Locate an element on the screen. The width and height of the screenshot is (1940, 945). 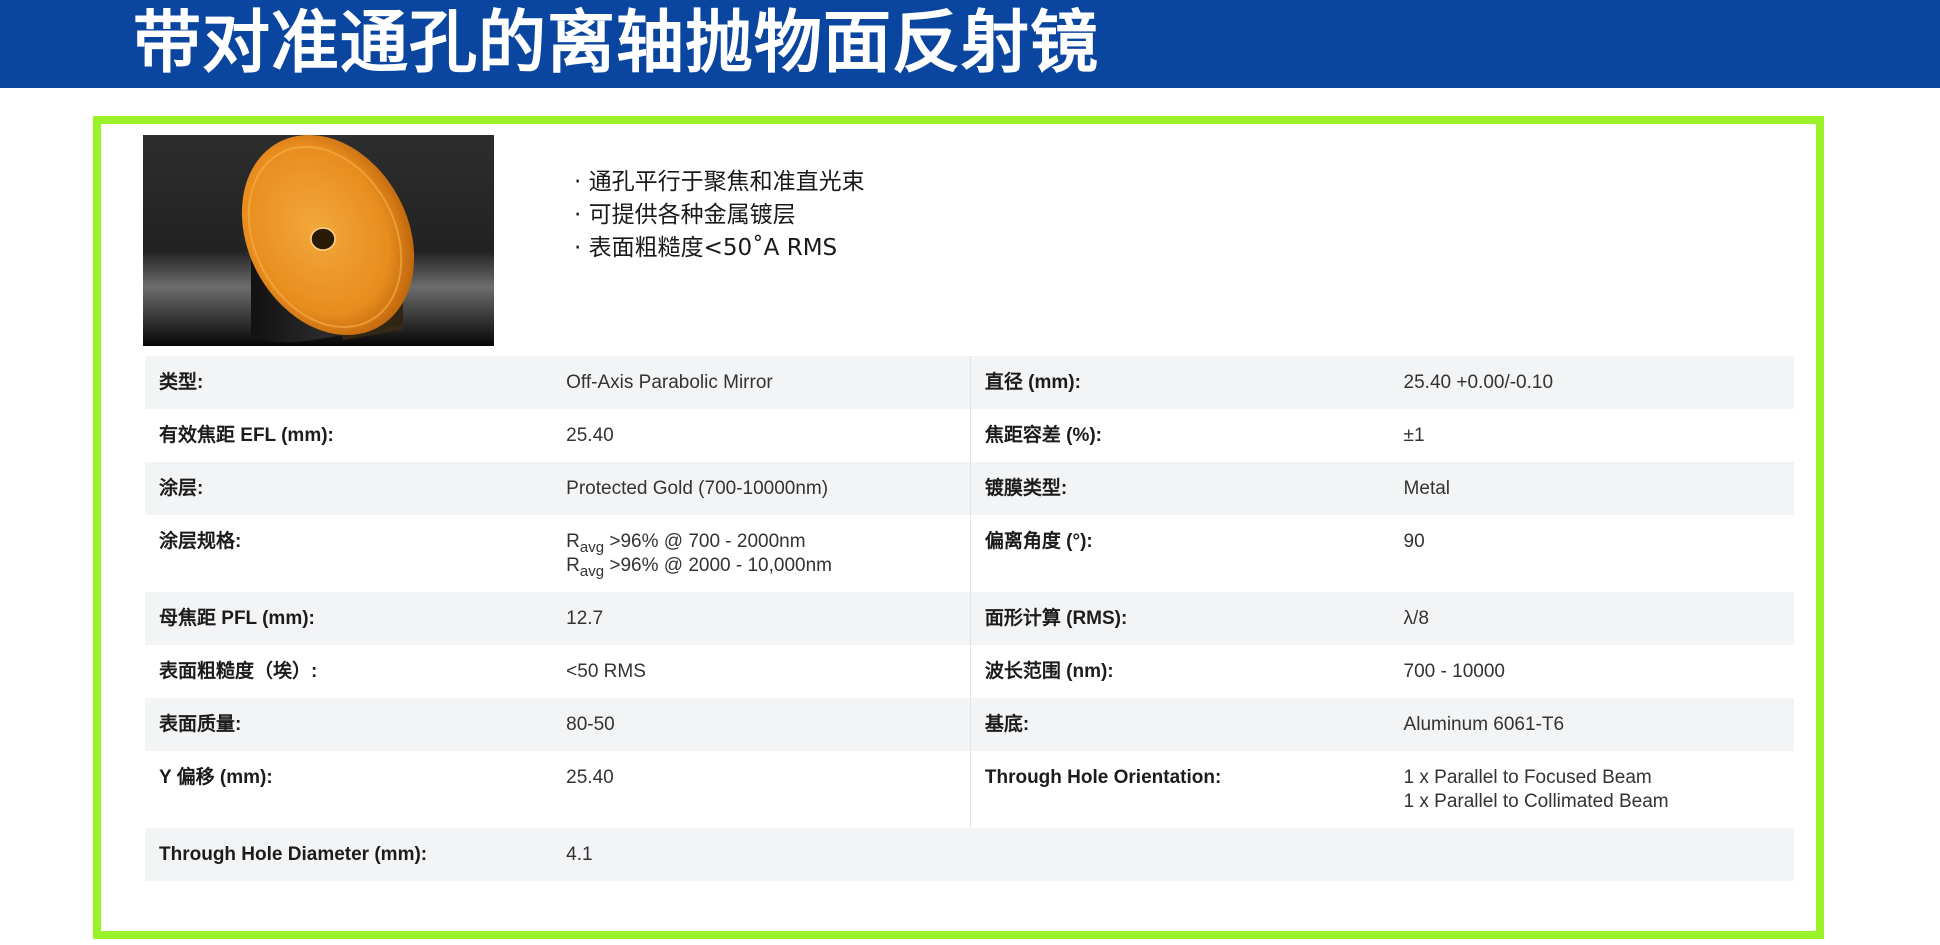
spec-label: 表面粗糙度（埃）: is located at coordinates (238, 671).